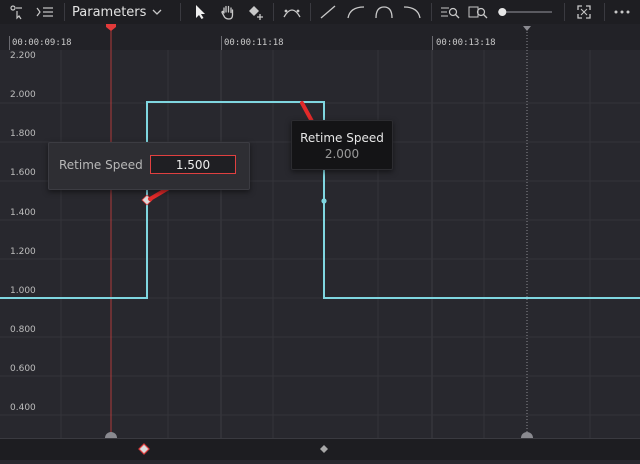  I want to click on y-axis-label: 1.800, so click(23, 134).